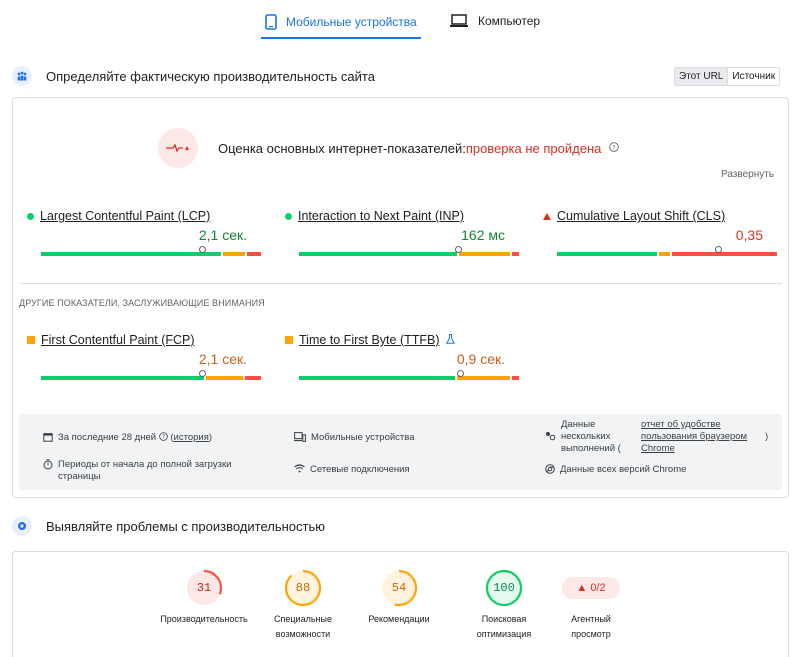 This screenshot has width=800, height=657. I want to click on period-help-icon: ?, so click(163, 438).